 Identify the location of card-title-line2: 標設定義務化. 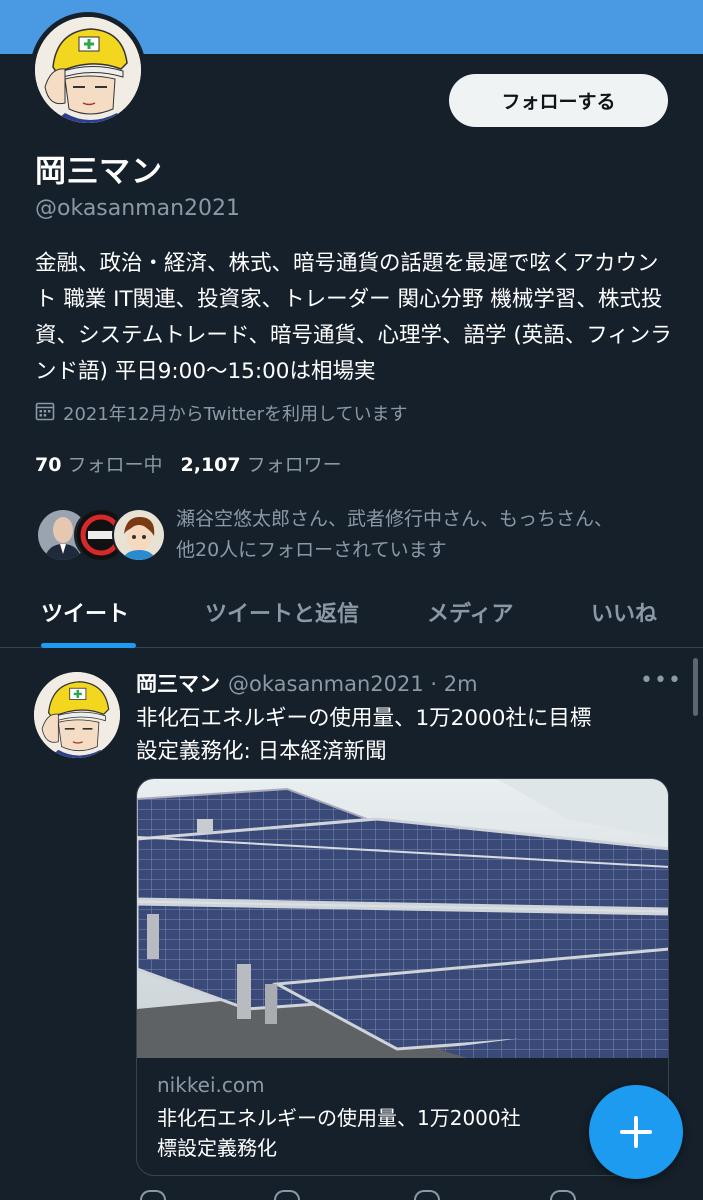
(217, 1148).